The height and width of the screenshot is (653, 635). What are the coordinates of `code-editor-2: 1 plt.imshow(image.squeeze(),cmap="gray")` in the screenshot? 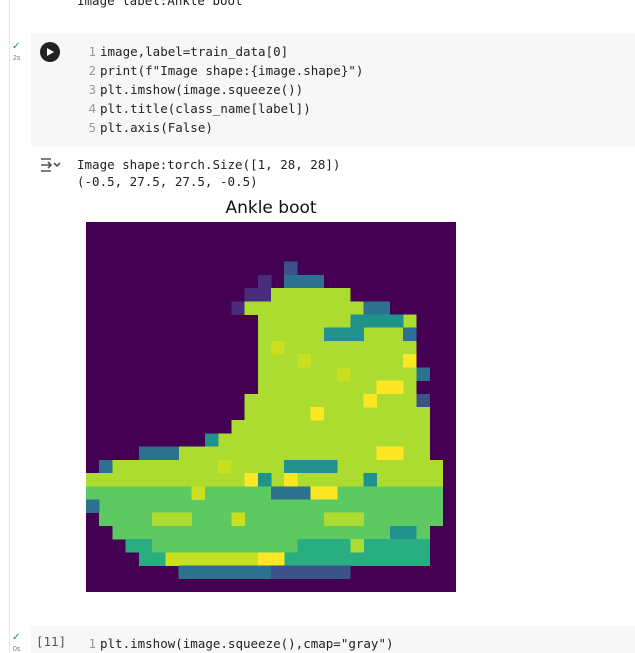 It's located at (239, 643).